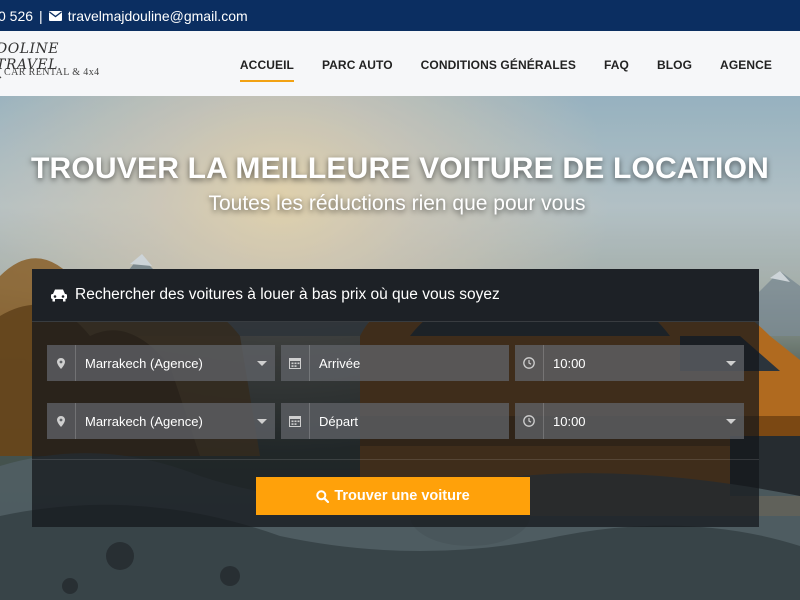  I want to click on nav-conditions-generales: CONDITIONS GÉNÉRALES, so click(498, 63).